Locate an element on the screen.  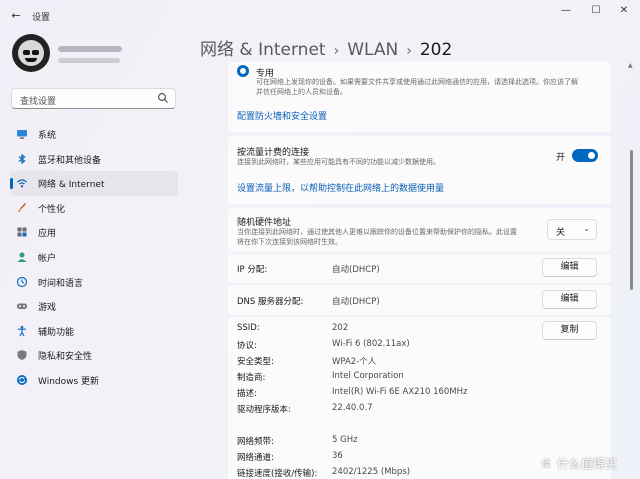
copy-properties-button: 复制 is located at coordinates (569, 330).